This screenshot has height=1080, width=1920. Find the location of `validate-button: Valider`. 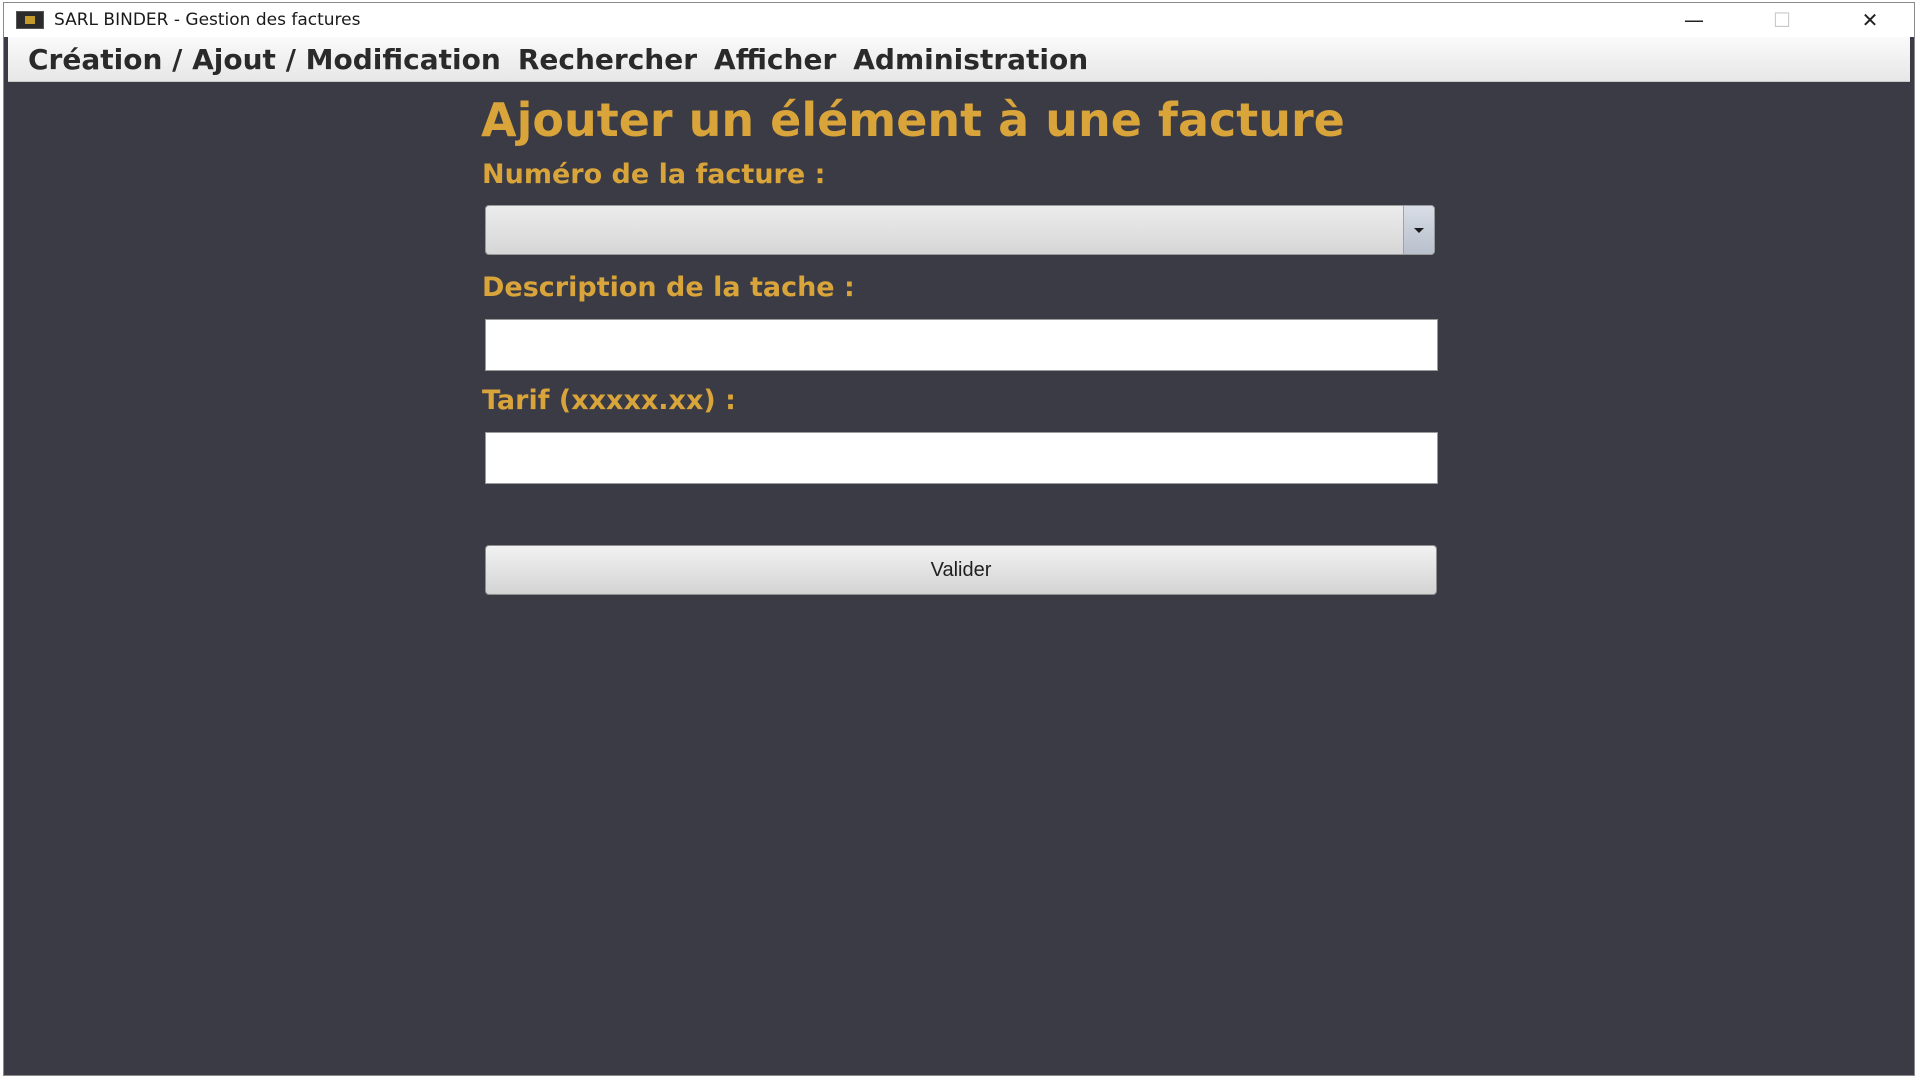

validate-button: Valider is located at coordinates (961, 570).